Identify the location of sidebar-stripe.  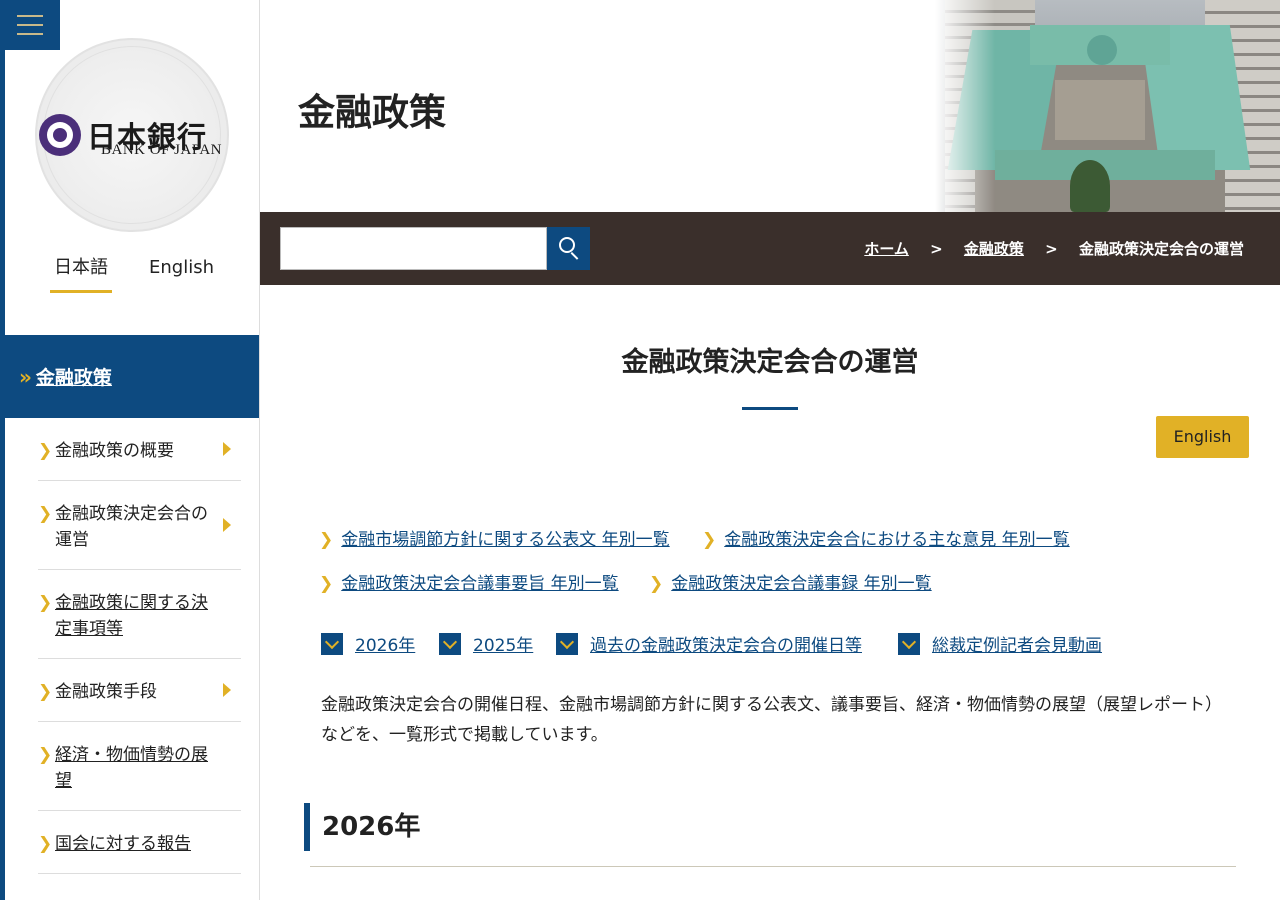
(2, 450).